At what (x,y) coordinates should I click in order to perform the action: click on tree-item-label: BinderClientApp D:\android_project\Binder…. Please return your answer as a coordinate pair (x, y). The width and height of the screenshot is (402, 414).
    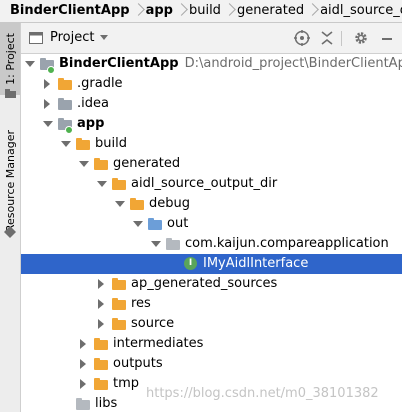
    Looking at the image, I should click on (230, 64).